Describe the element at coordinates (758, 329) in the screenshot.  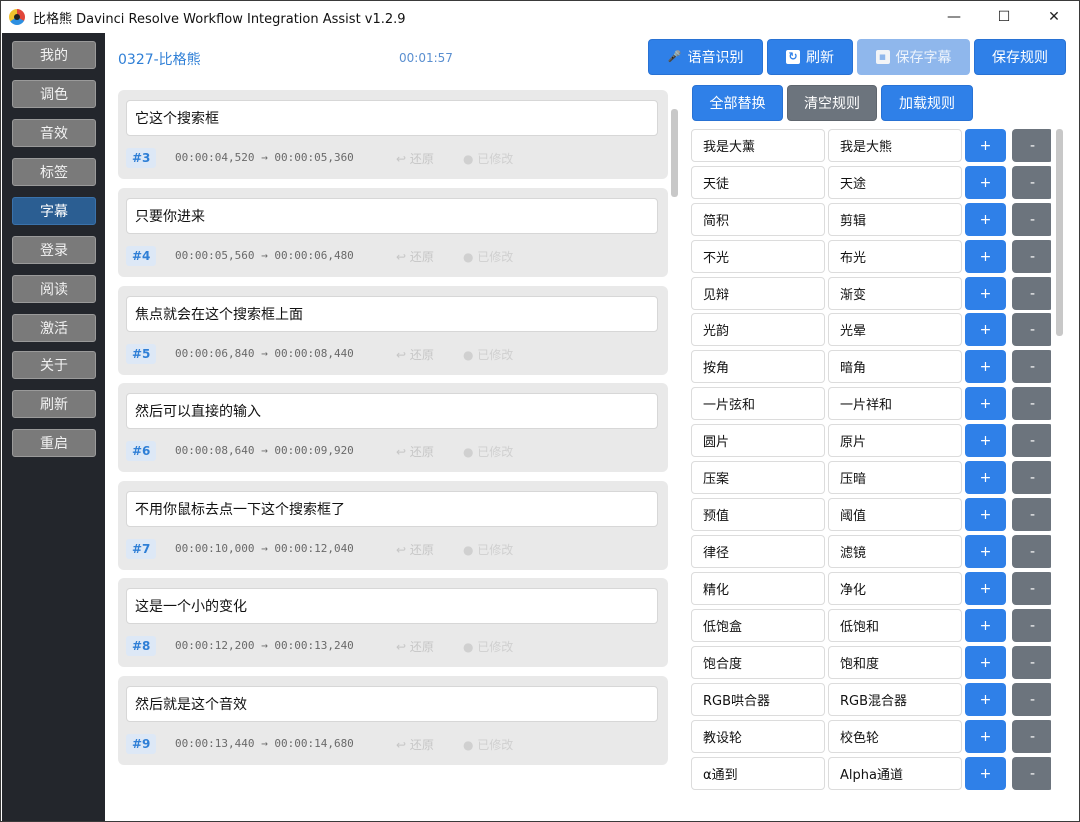
I see `rule-from-input: 光韵` at that location.